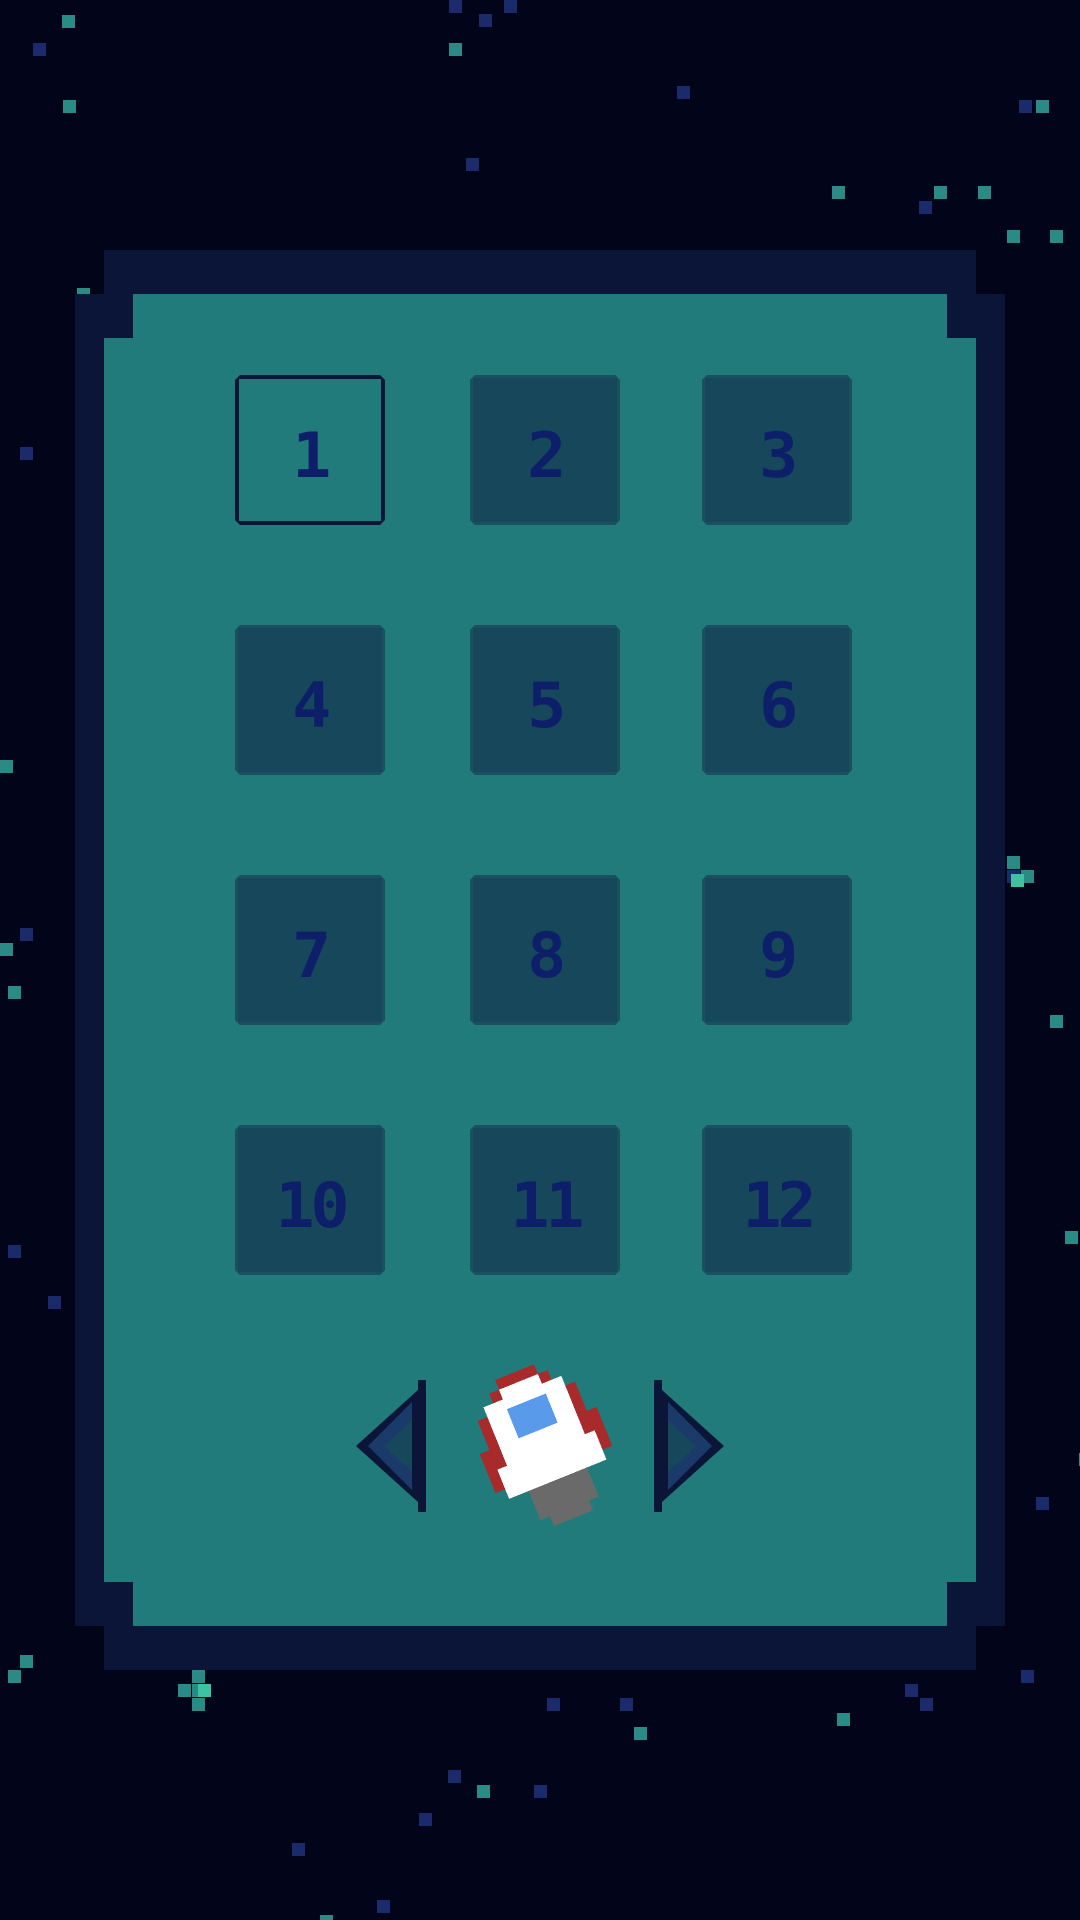 The height and width of the screenshot is (1920, 1080). I want to click on level-button-6: 6, so click(777, 700).